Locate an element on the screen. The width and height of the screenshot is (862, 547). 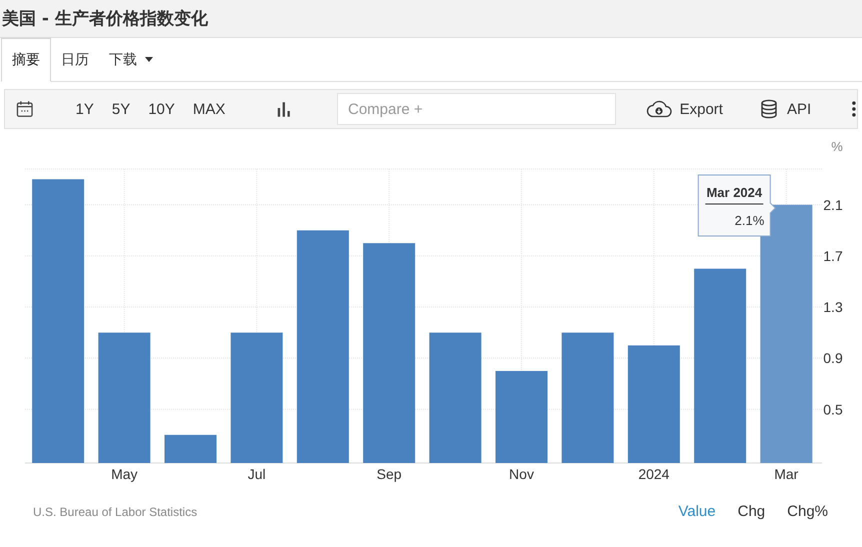
range-button: 10Y is located at coordinates (161, 109).